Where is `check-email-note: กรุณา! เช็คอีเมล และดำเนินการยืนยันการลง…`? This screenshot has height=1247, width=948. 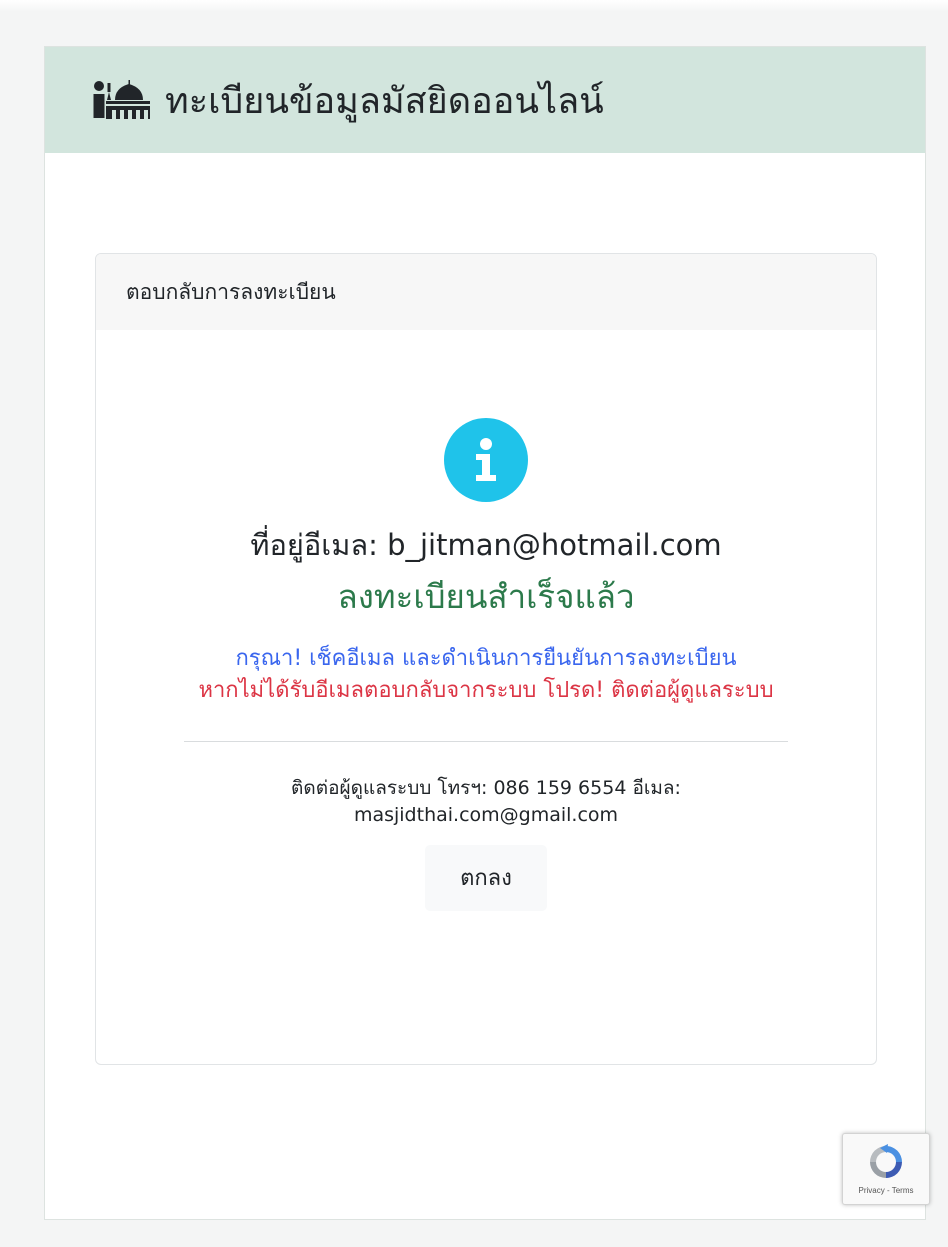 check-email-note: กรุณา! เช็คอีเมล และดำเนินการยืนยันการลง… is located at coordinates (486, 658).